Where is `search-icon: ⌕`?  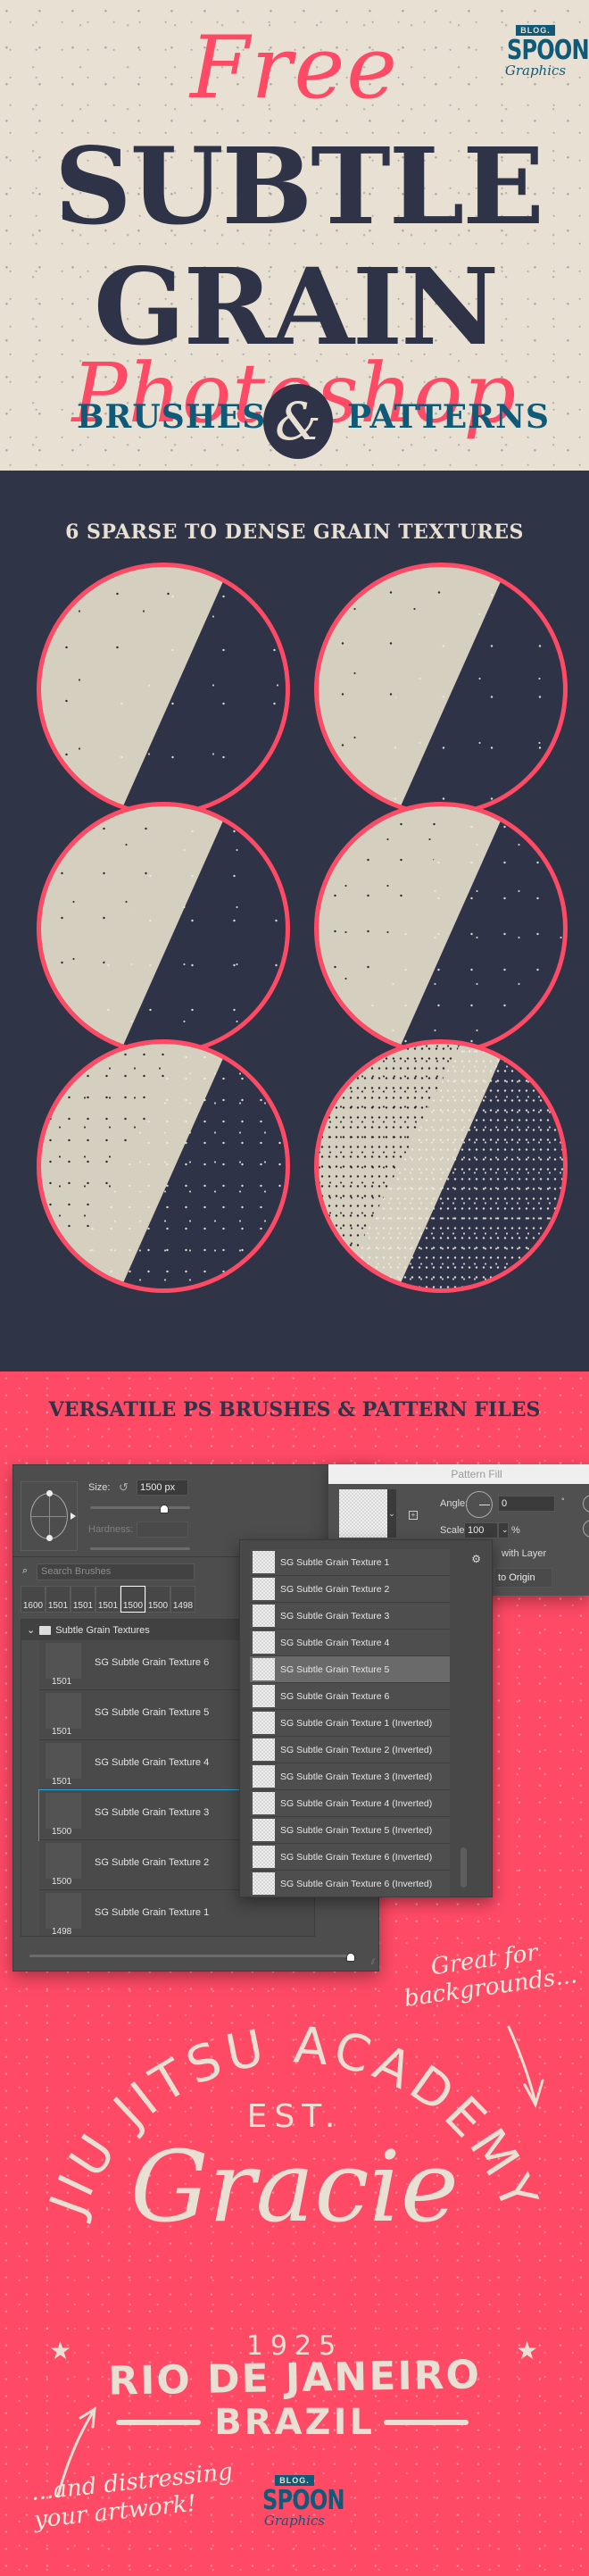 search-icon: ⌕ is located at coordinates (25, 1570).